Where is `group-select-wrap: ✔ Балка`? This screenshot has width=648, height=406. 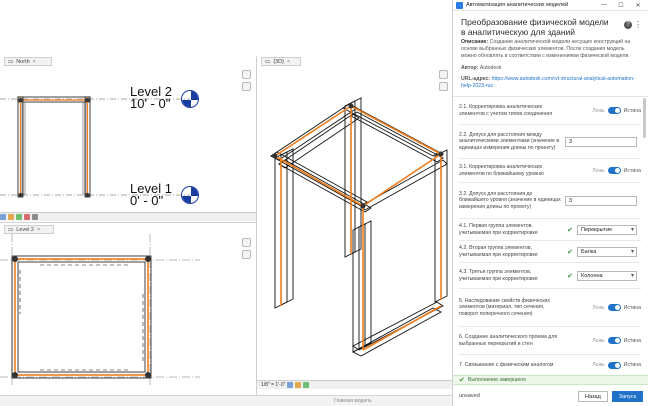
group-select-wrap: ✔ Балка is located at coordinates (604, 251).